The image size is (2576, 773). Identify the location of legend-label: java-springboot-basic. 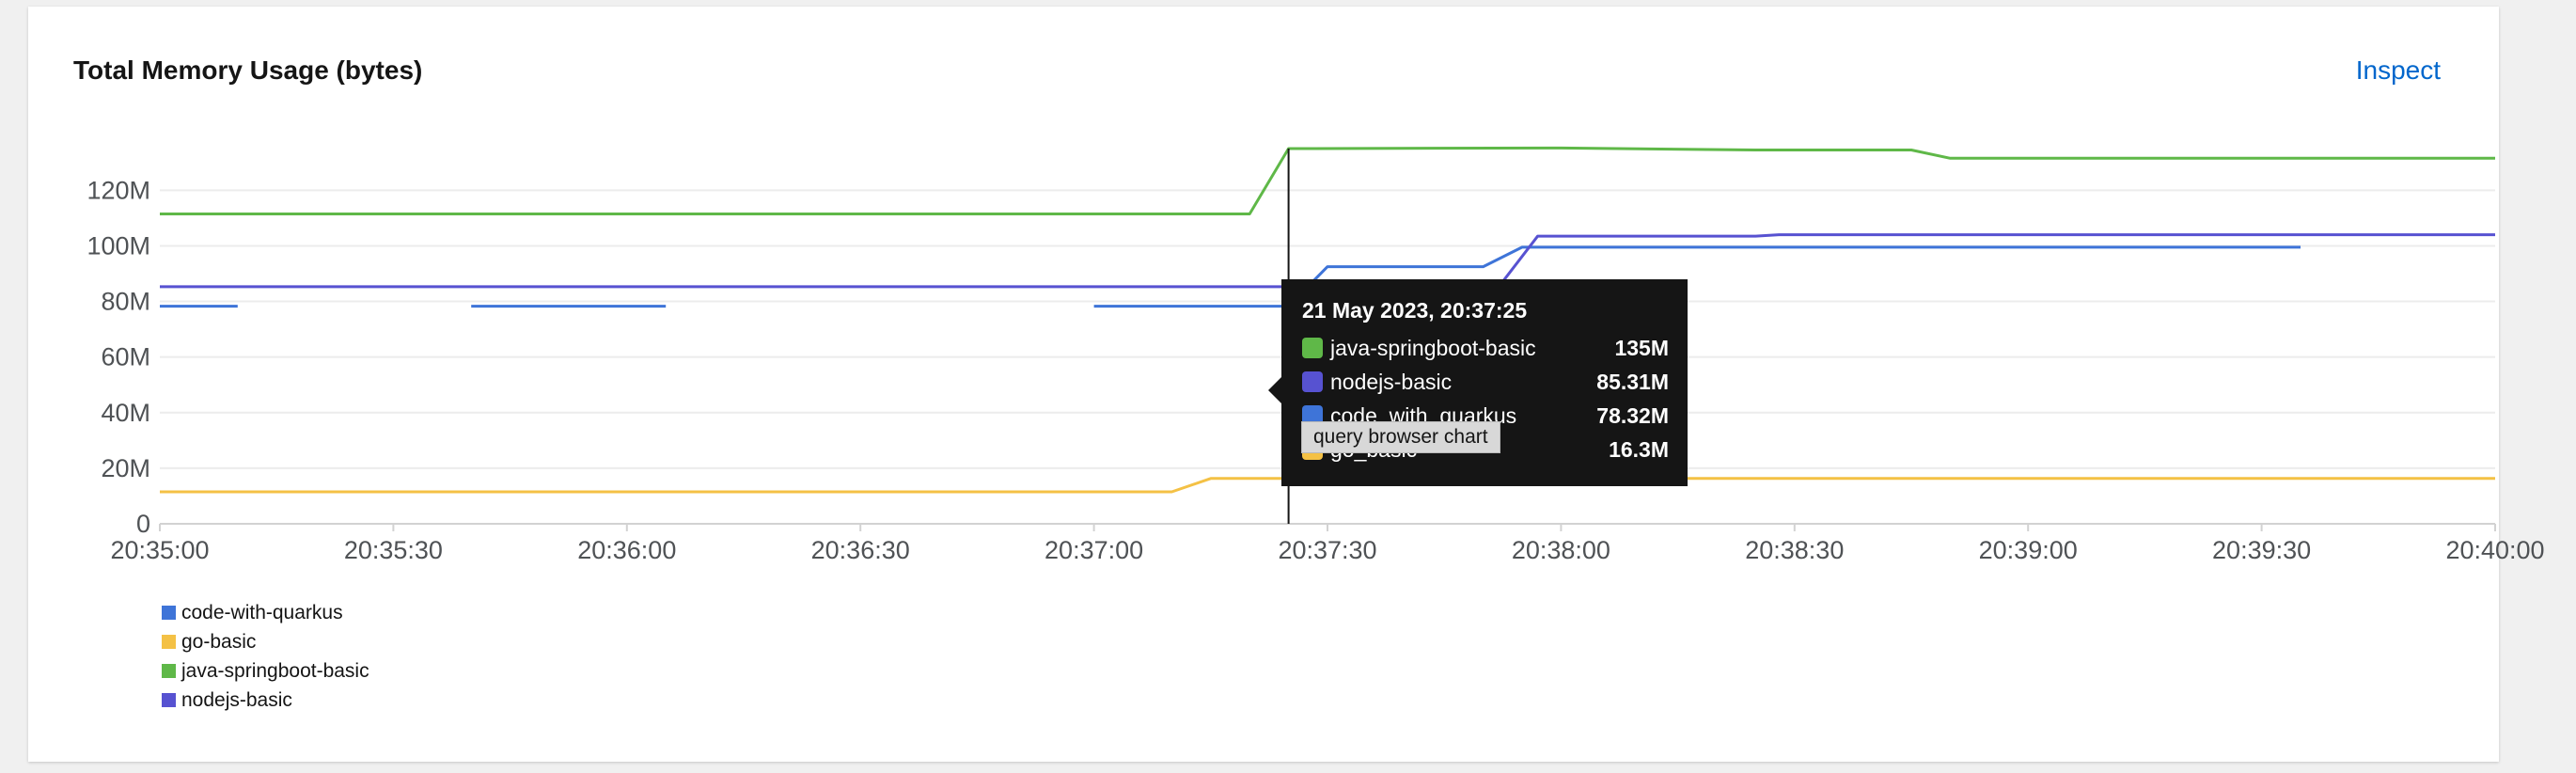
(275, 670).